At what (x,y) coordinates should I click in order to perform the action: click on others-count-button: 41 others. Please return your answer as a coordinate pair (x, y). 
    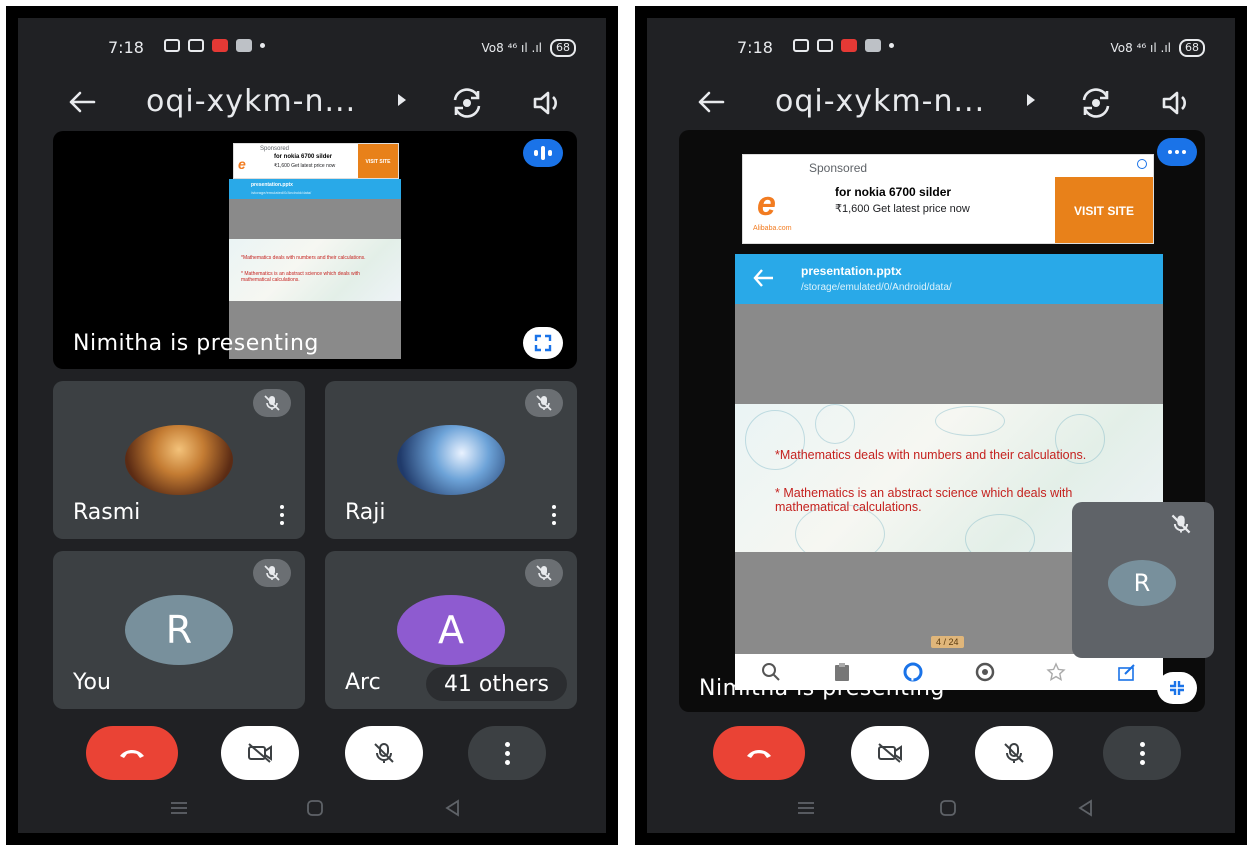
    Looking at the image, I should click on (496, 684).